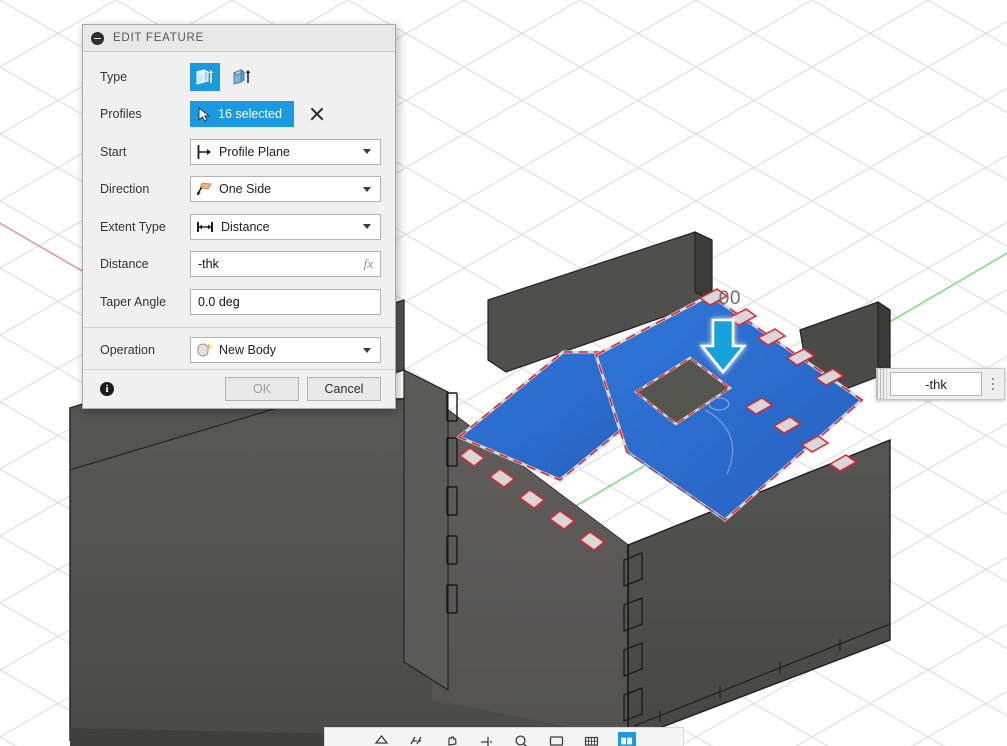  Describe the element at coordinates (557, 739) in the screenshot. I see `display-settings-icon` at that location.